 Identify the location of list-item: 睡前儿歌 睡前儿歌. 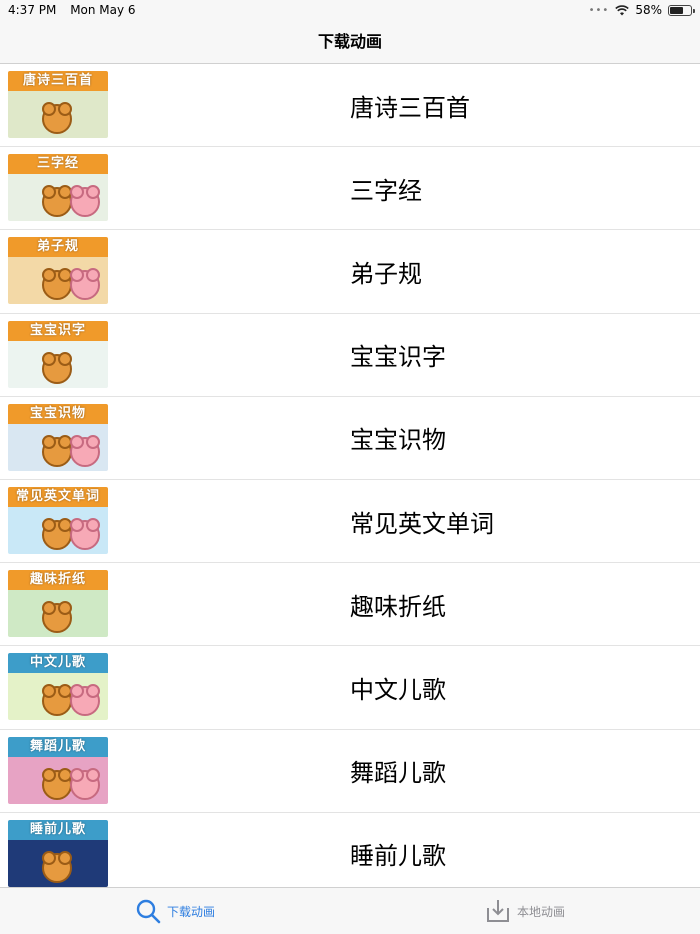
(350, 850).